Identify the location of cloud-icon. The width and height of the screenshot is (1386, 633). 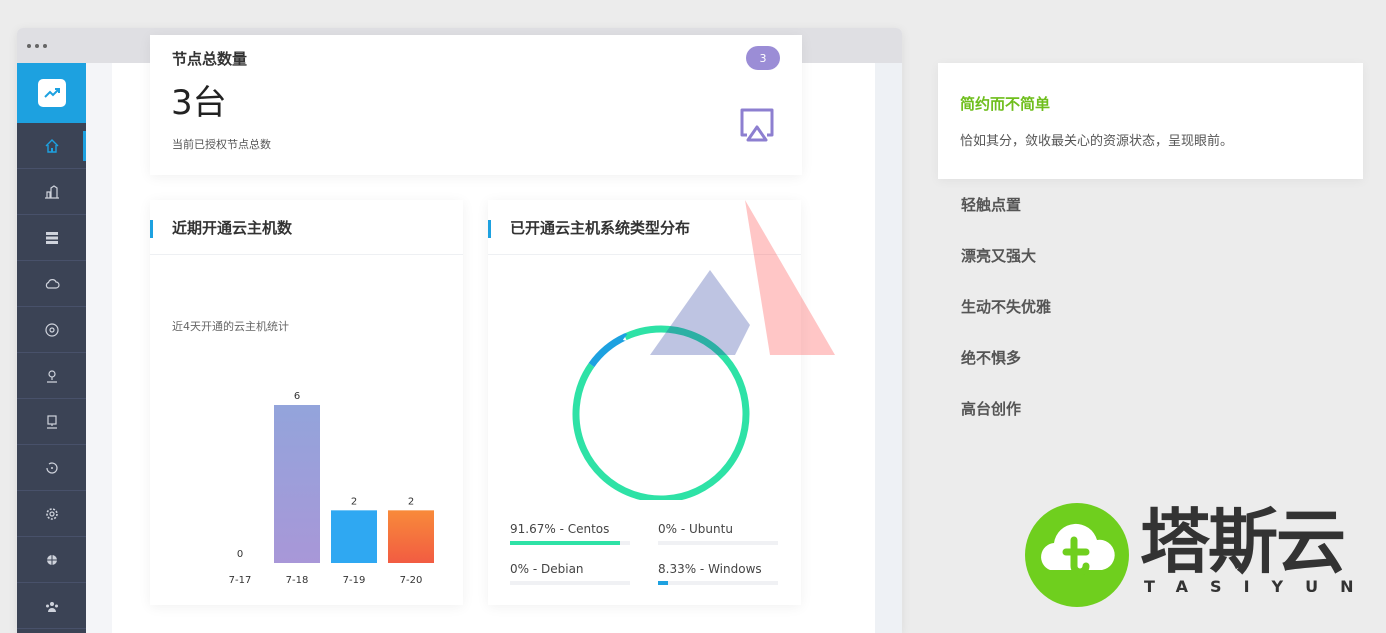
(52, 283).